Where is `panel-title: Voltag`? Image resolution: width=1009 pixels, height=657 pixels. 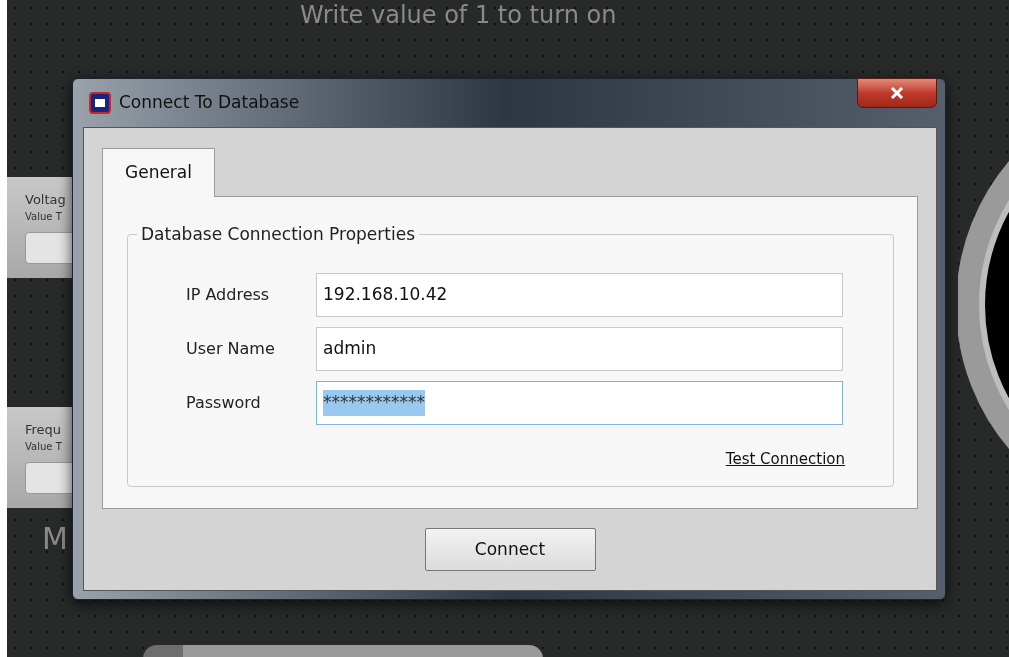 panel-title: Voltag is located at coordinates (45, 200).